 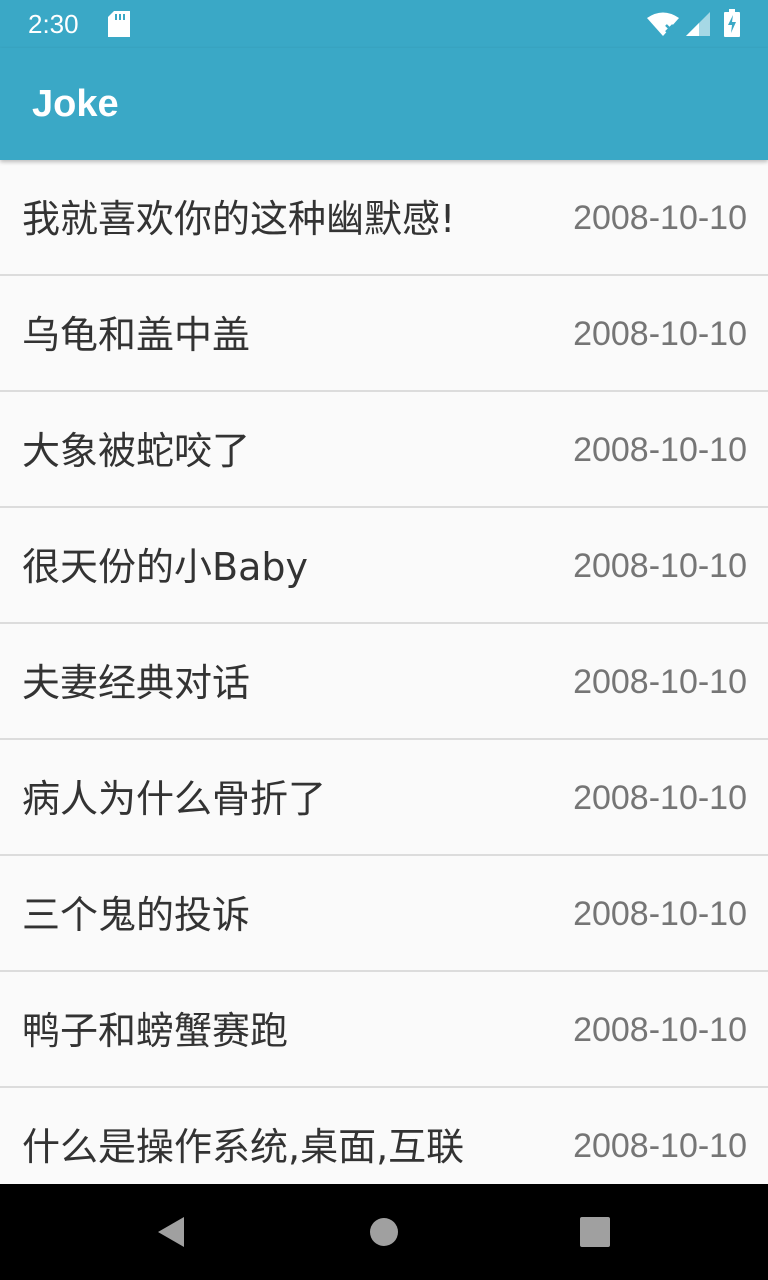 I want to click on wifi-icon, so click(x=663, y=26).